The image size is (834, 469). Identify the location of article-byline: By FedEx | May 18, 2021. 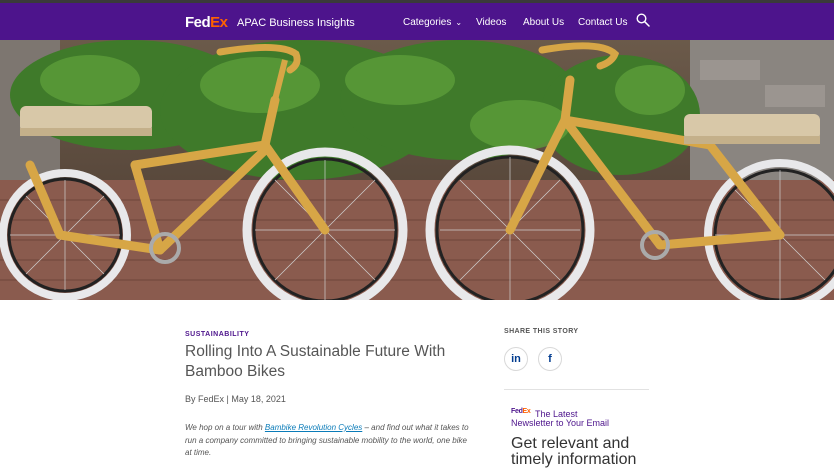
(235, 399).